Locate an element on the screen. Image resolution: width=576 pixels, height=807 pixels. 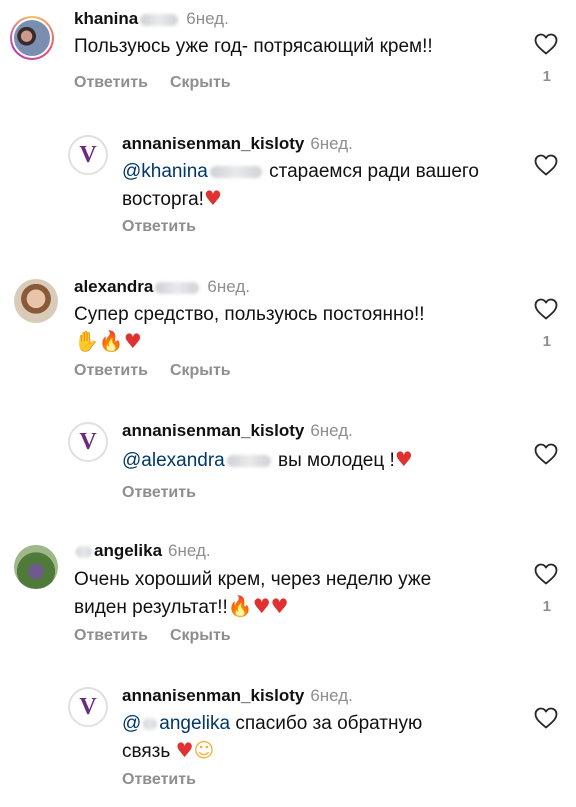
raising-hands-icon: ✋ is located at coordinates (86, 341).